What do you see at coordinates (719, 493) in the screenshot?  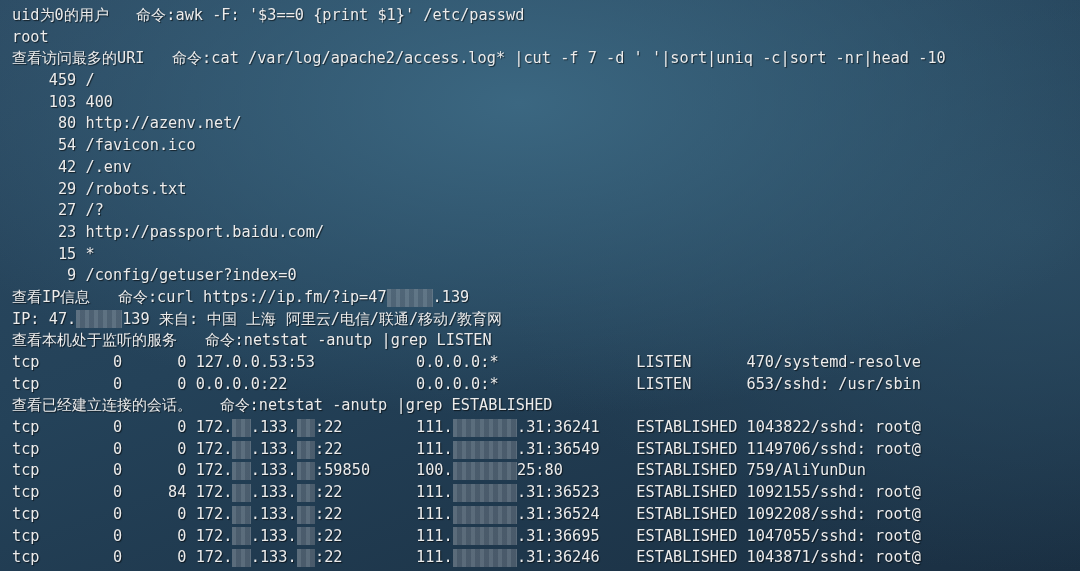 I see `terminal-text: .31:36523 ESTABLISHED 1092155/sshd: root@` at bounding box center [719, 493].